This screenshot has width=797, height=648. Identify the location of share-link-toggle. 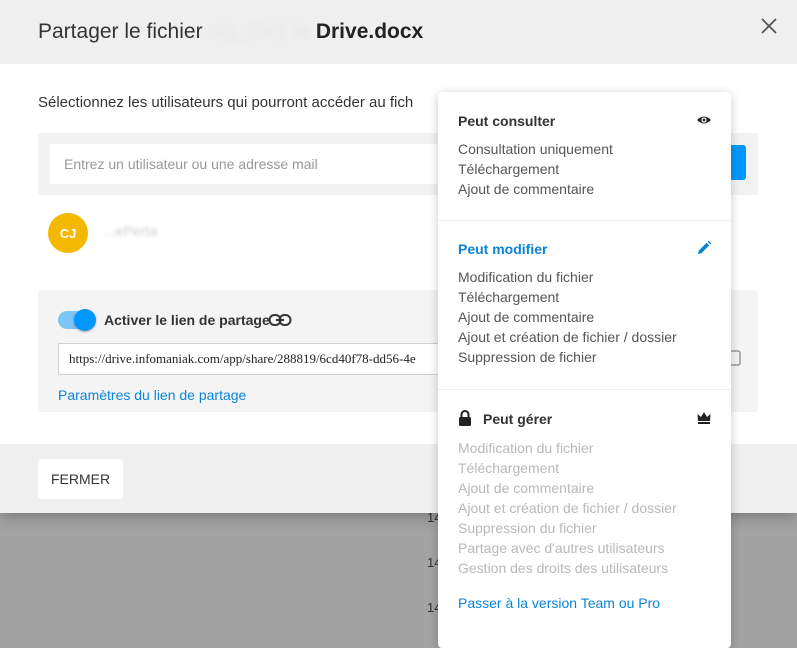
(77, 320).